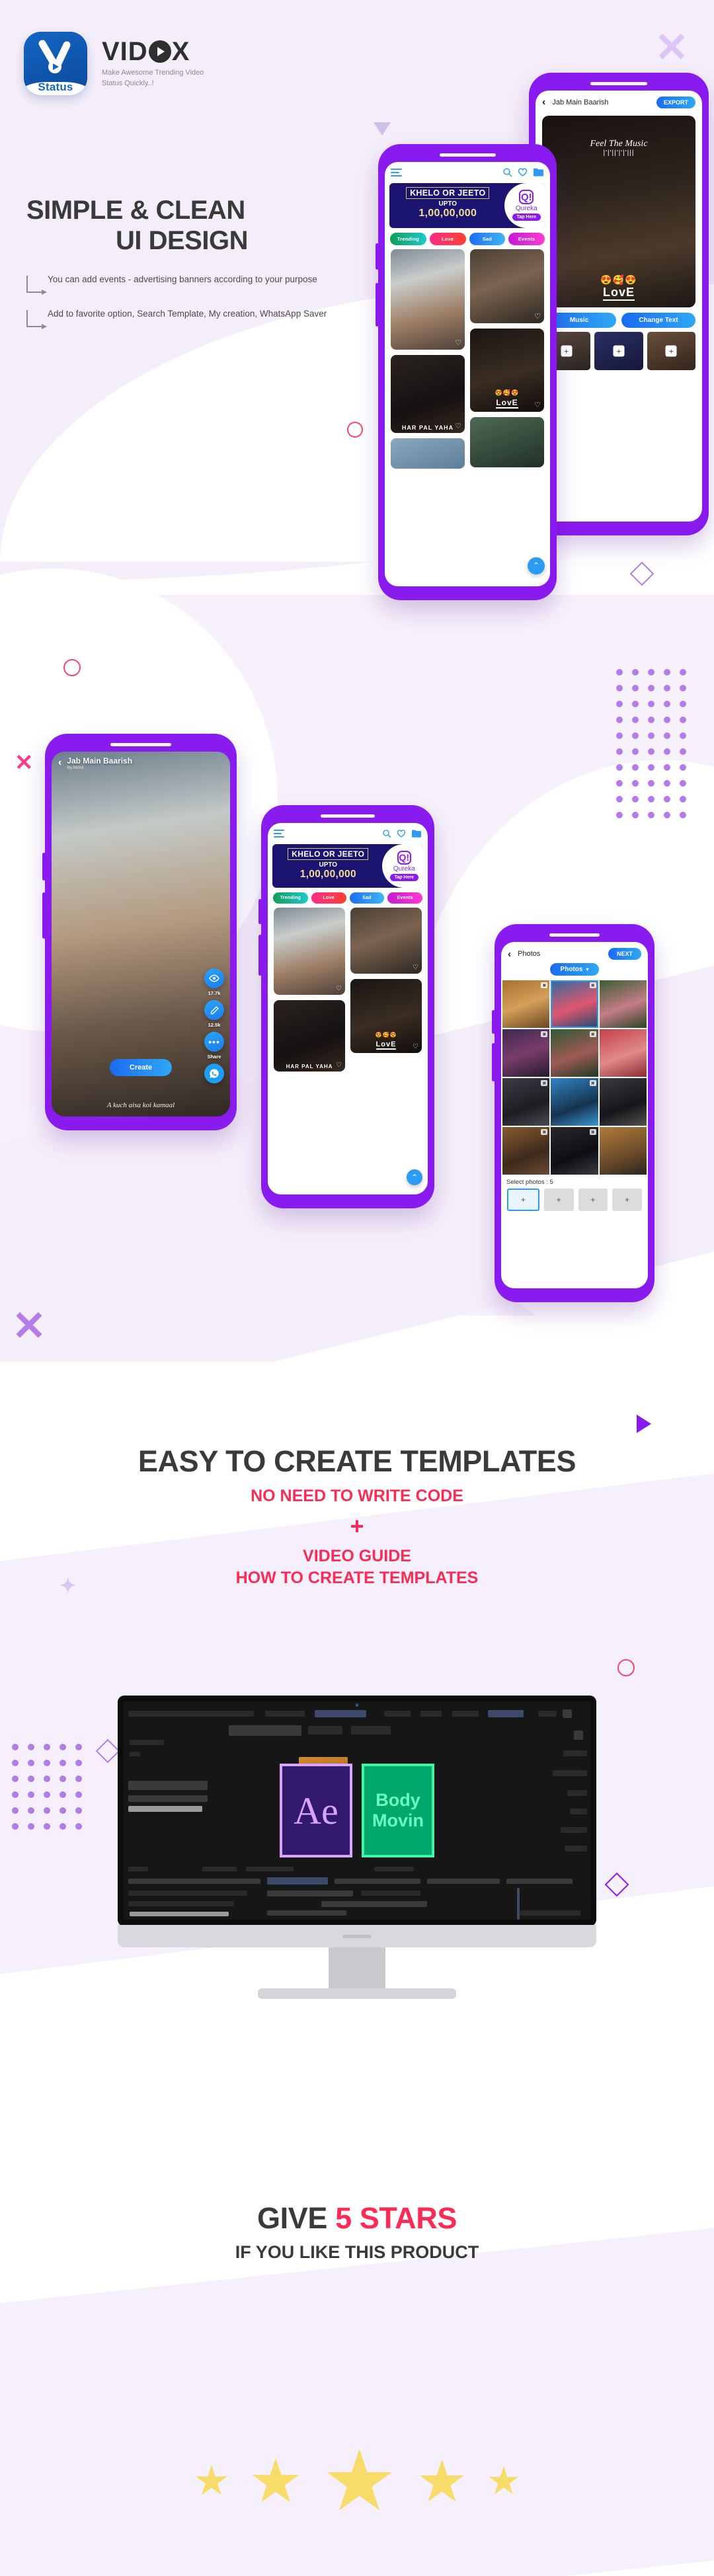 The image size is (714, 2576). I want to click on photos-source-dropdown: Photos ▾, so click(574, 969).